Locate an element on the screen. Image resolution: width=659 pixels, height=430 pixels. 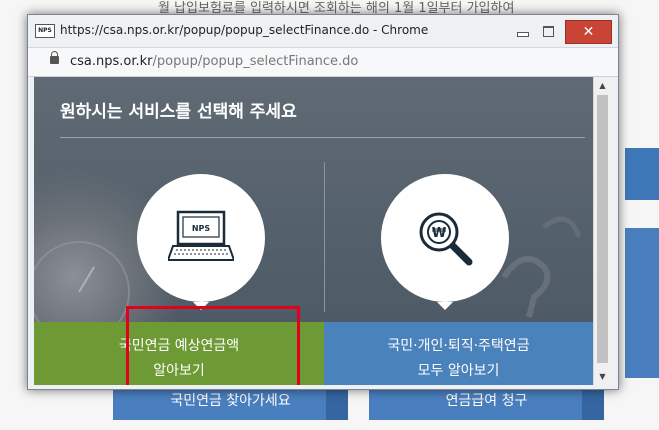
scroll-up-arrow-icon: ▲ is located at coordinates (602, 85).